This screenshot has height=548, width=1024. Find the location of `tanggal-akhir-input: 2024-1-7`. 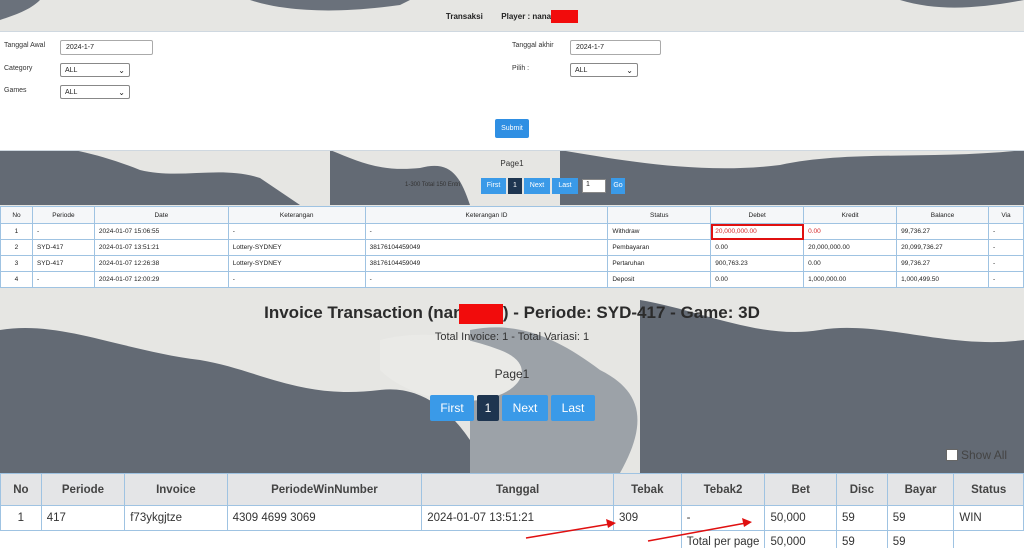

tanggal-akhir-input: 2024-1-7 is located at coordinates (615, 47).